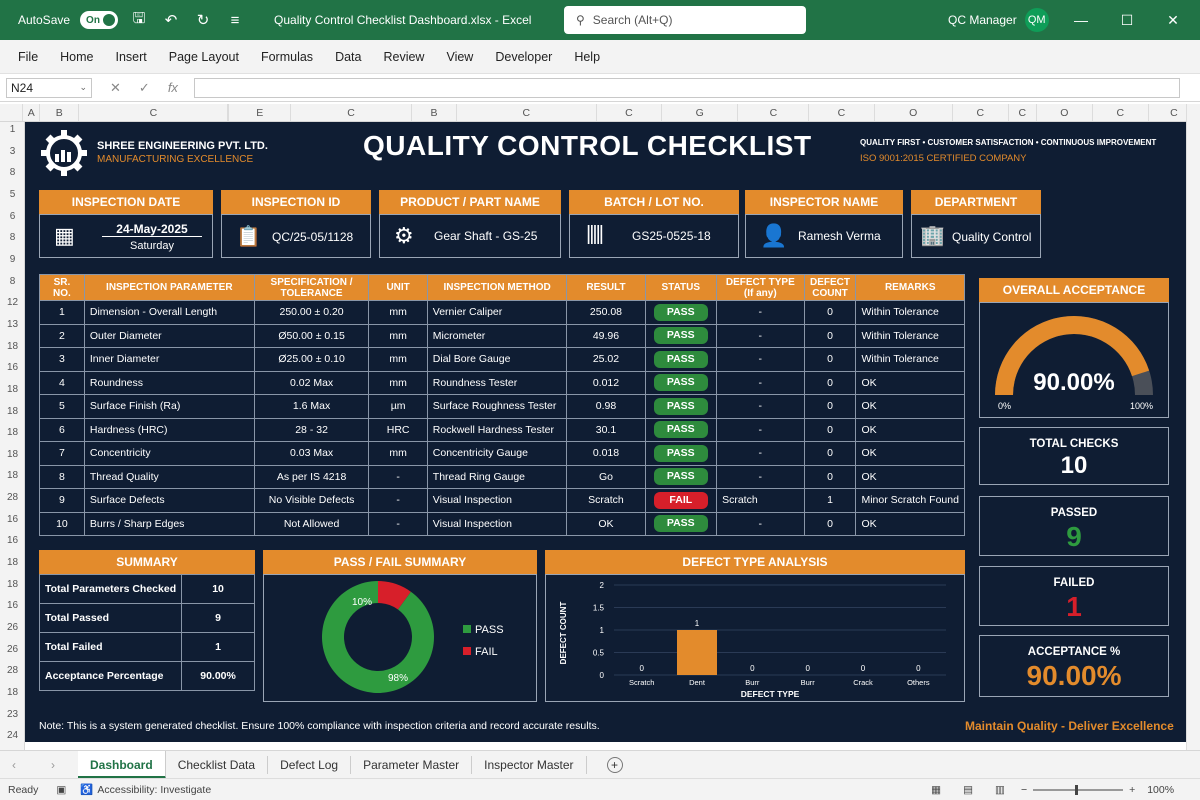 The image size is (1200, 800). What do you see at coordinates (260, 112) in the screenshot?
I see `column-header: E` at bounding box center [260, 112].